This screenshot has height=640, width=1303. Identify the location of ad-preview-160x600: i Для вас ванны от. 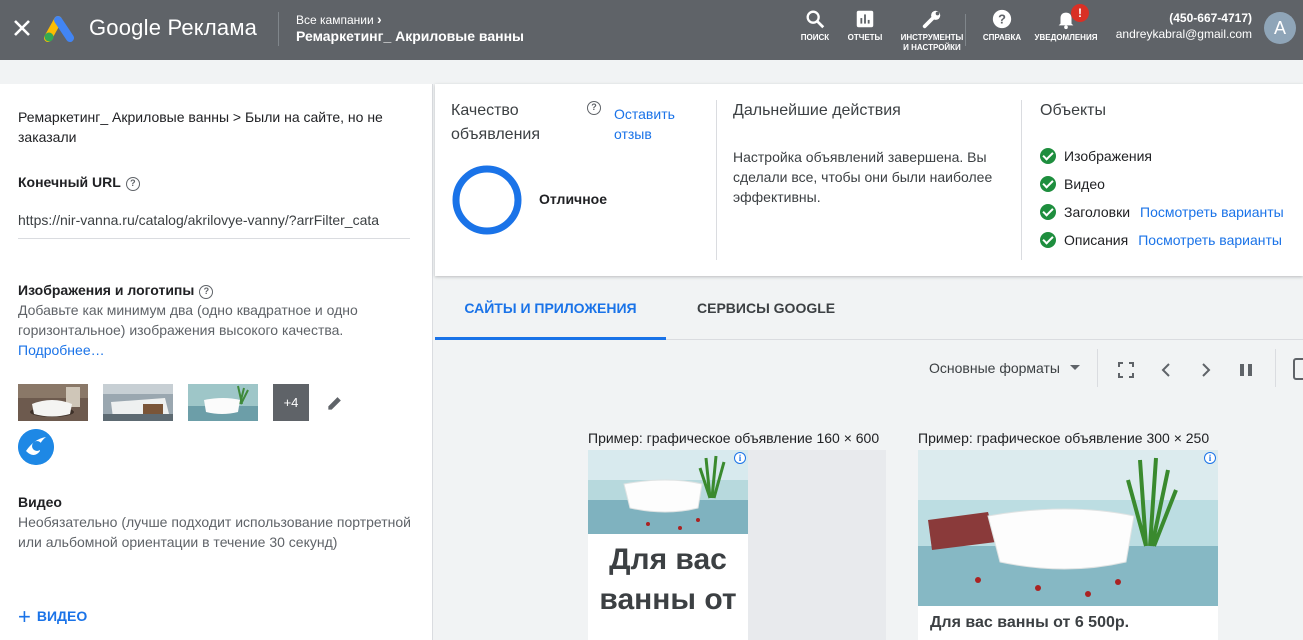
(668, 545).